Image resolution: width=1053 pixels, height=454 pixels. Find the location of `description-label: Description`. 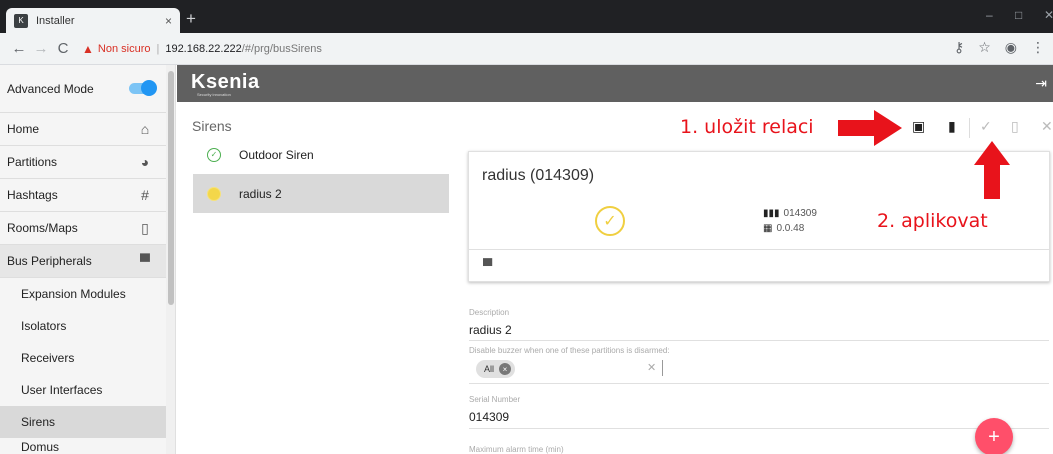

description-label: Description is located at coordinates (489, 312).